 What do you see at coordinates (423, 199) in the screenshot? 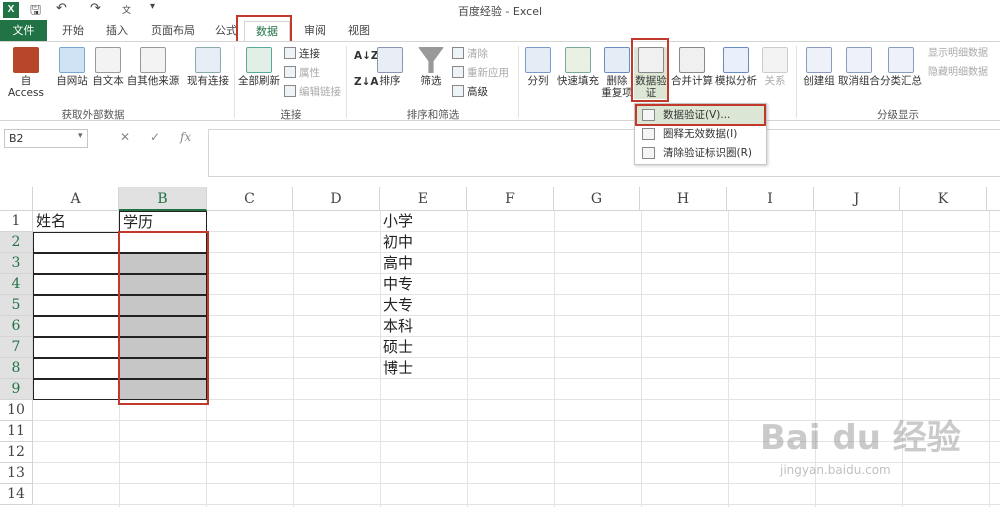
I see `col-header-e: E` at bounding box center [423, 199].